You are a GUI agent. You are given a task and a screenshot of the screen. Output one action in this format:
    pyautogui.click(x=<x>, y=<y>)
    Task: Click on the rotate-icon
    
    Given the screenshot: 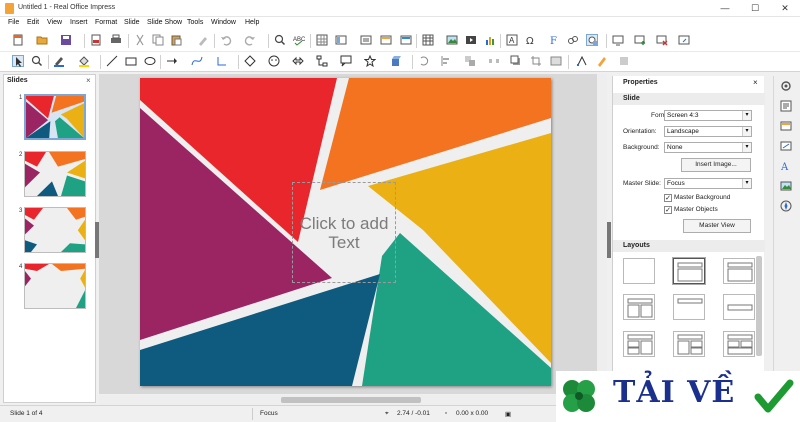 What is the action you would take?
    pyautogui.click(x=424, y=61)
    